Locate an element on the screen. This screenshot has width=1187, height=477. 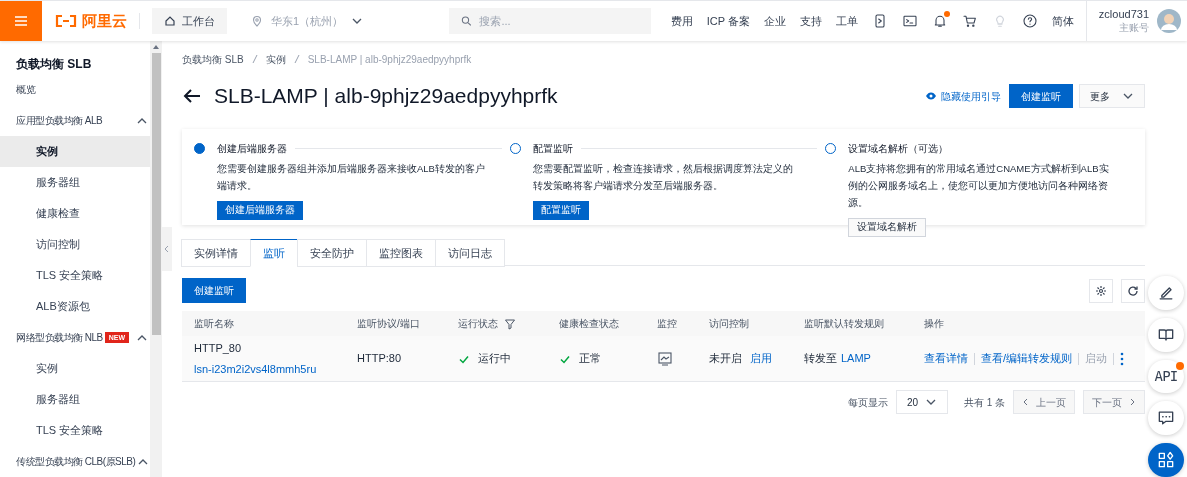
more-icon is located at coordinates (1122, 358).